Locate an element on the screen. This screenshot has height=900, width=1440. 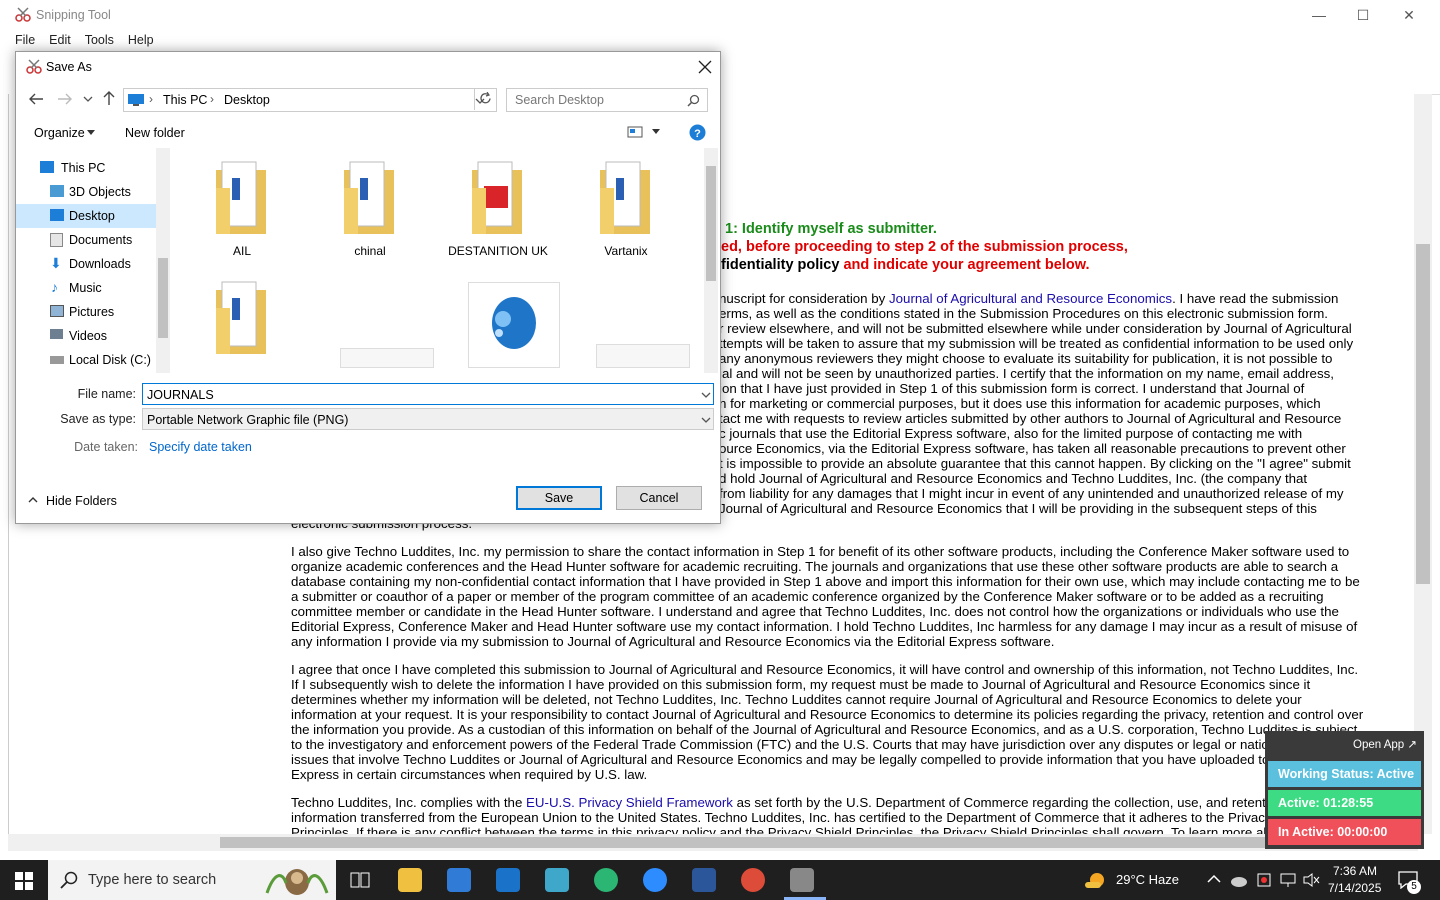
address-bar: › This PC › Desktop is located at coordinates (310, 100).